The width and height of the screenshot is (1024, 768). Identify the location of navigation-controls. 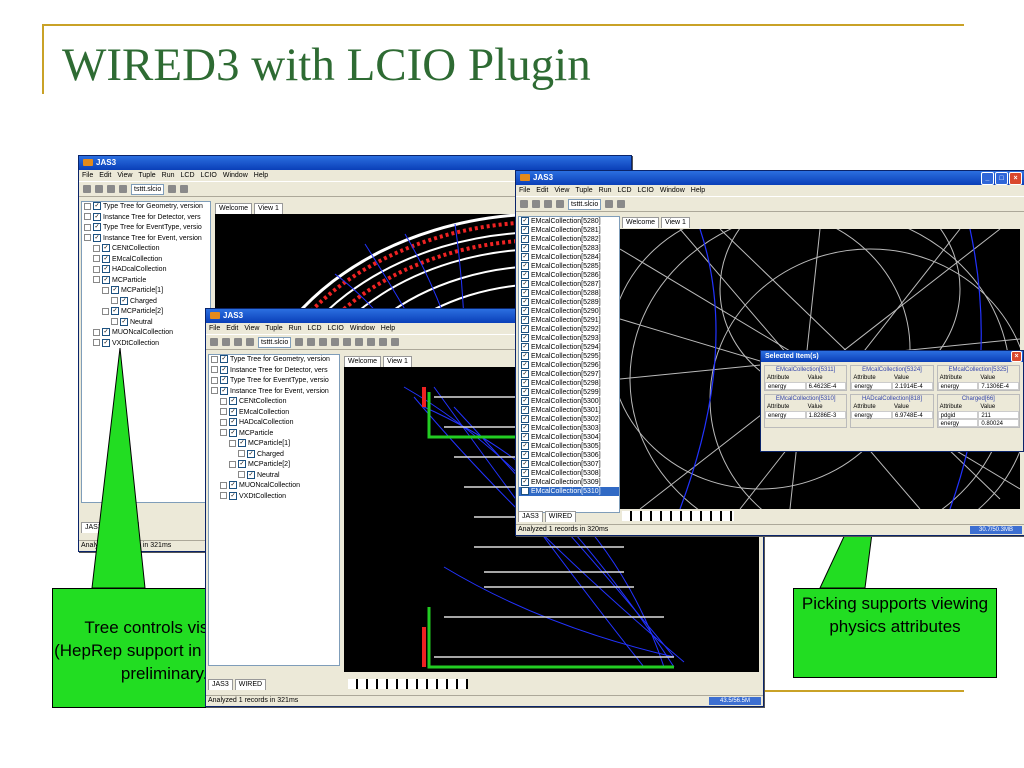
(408, 684).